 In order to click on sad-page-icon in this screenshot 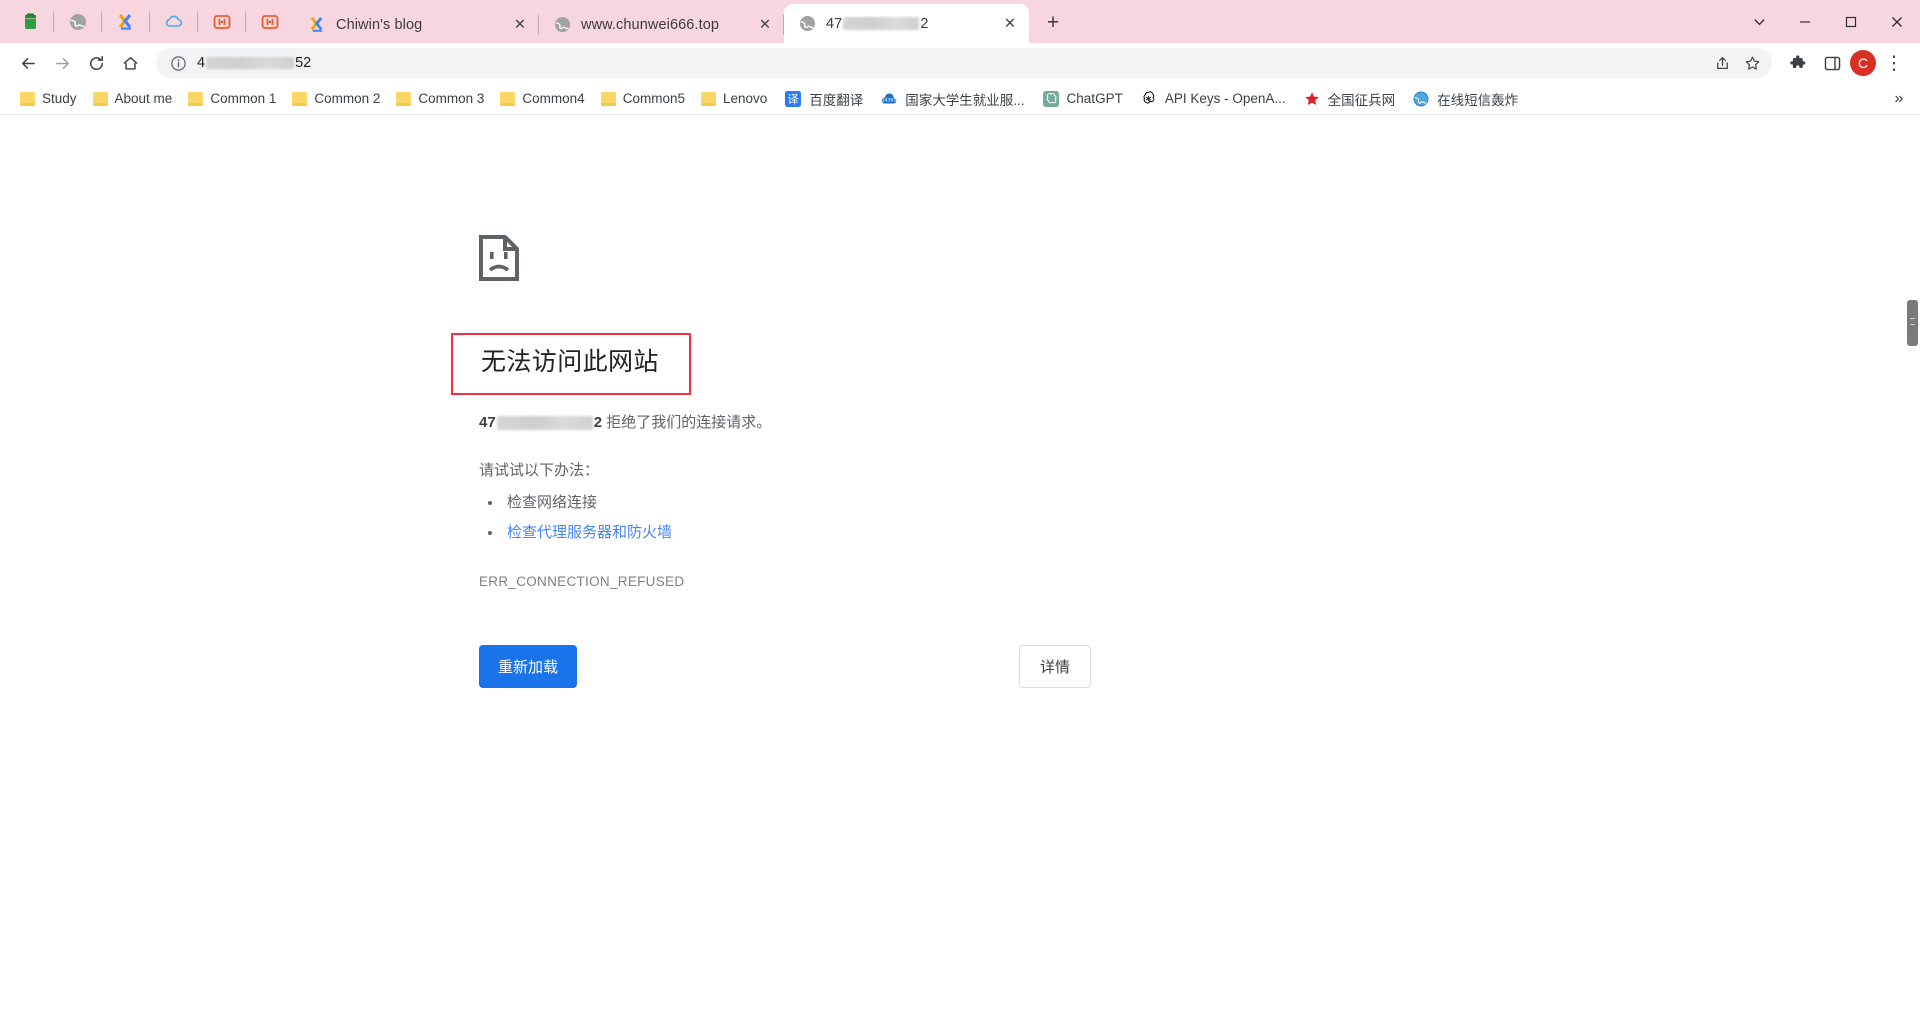, I will do `click(499, 258)`.